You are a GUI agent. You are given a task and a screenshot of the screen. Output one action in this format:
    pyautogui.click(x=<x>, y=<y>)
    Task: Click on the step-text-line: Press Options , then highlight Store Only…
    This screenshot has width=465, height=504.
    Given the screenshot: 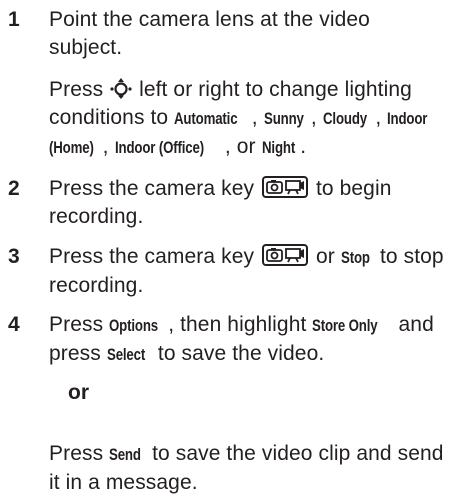 What is the action you would take?
    pyautogui.click(x=251, y=325)
    